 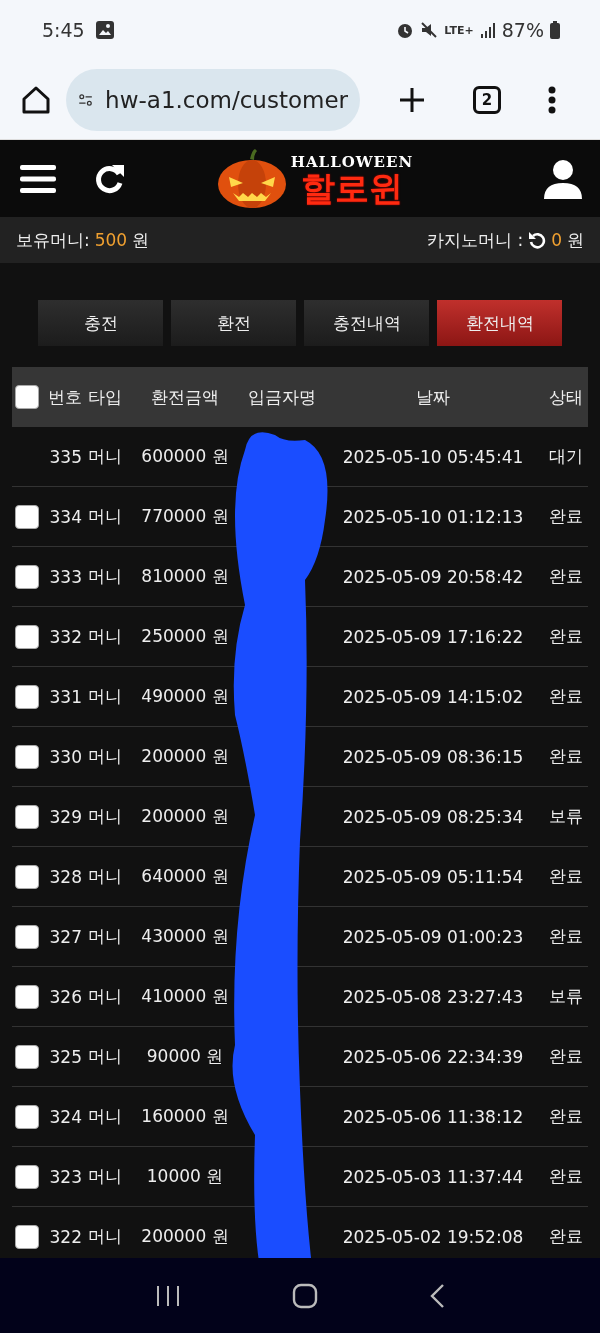 What do you see at coordinates (185, 1176) in the screenshot?
I see `table-cell-text: 10000 원` at bounding box center [185, 1176].